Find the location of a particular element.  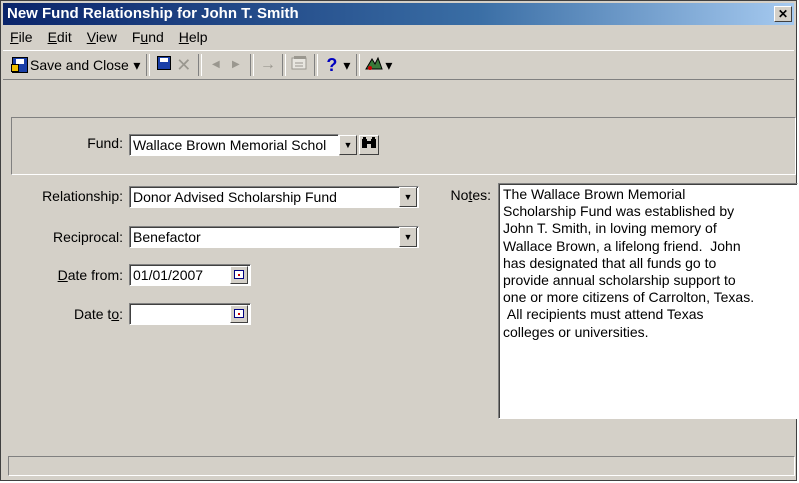

previous-icon: ◀ is located at coordinates (216, 65).